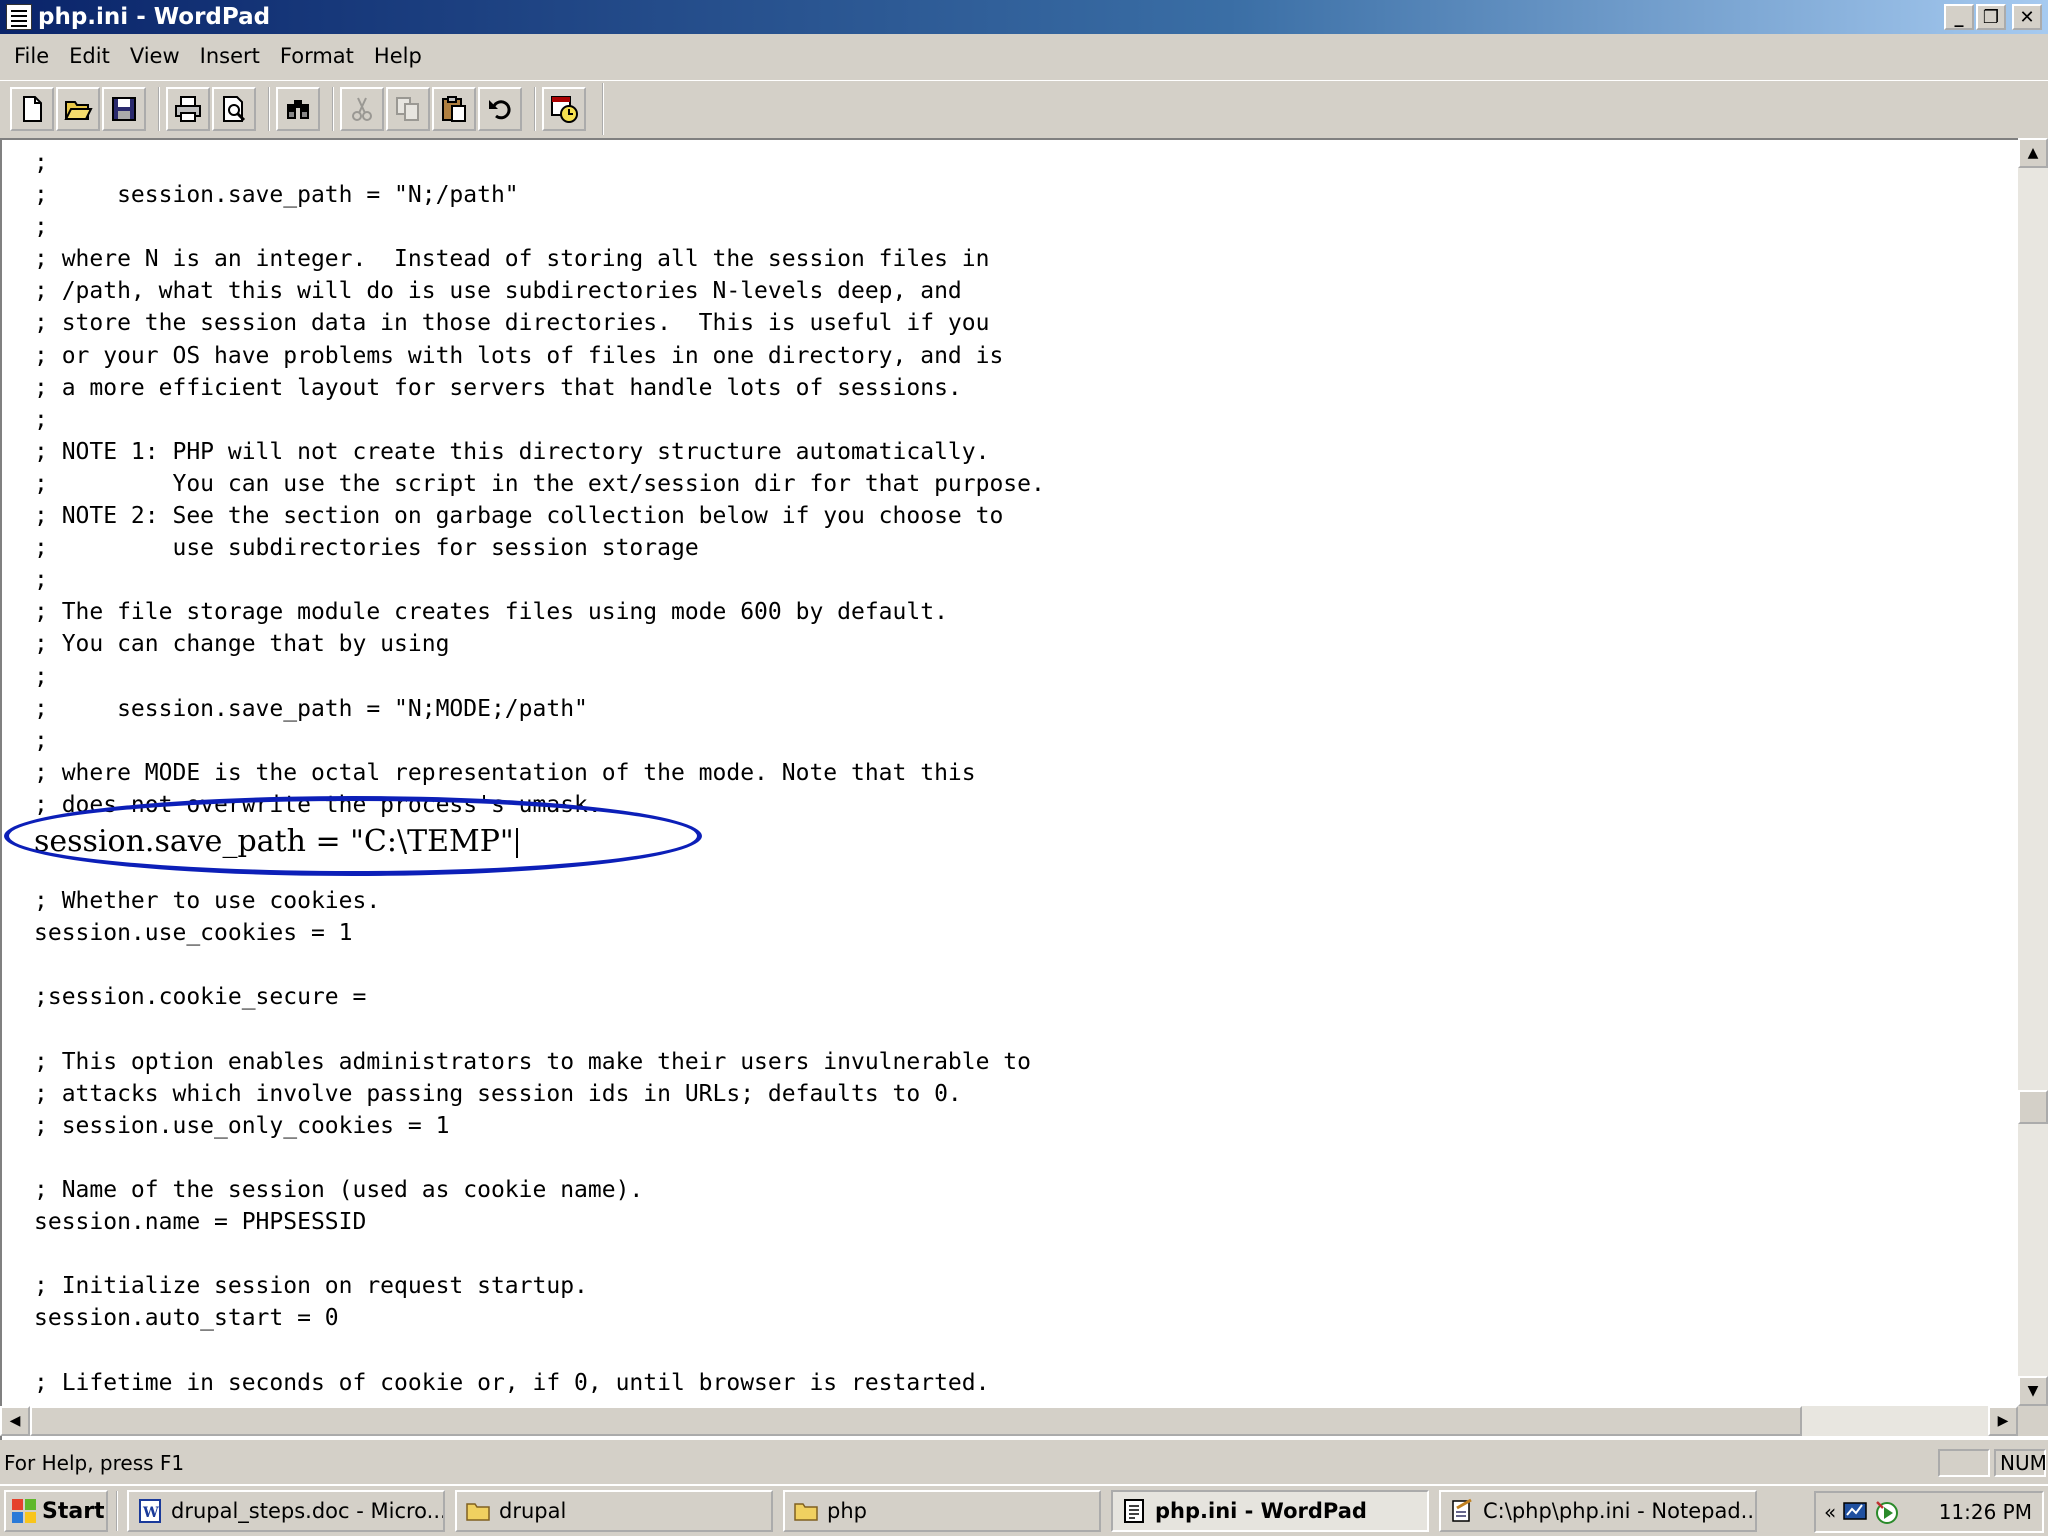 Image resolution: width=2048 pixels, height=1536 pixels. I want to click on text-line: ; Initialize session on request startup., so click(1014, 1289).